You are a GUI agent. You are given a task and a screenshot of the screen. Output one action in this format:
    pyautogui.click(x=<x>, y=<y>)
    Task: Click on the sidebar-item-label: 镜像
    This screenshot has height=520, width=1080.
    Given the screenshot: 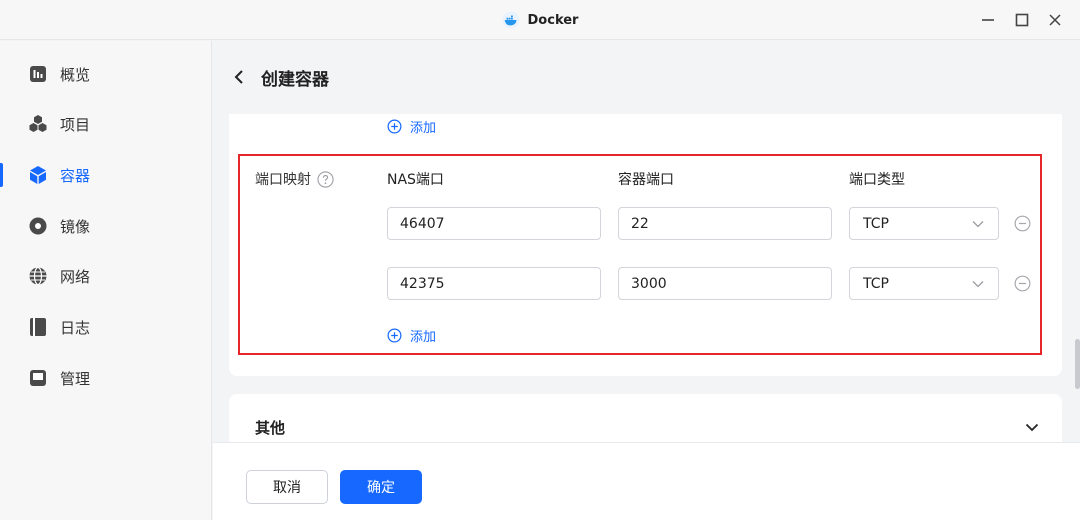 What is the action you would take?
    pyautogui.click(x=75, y=226)
    